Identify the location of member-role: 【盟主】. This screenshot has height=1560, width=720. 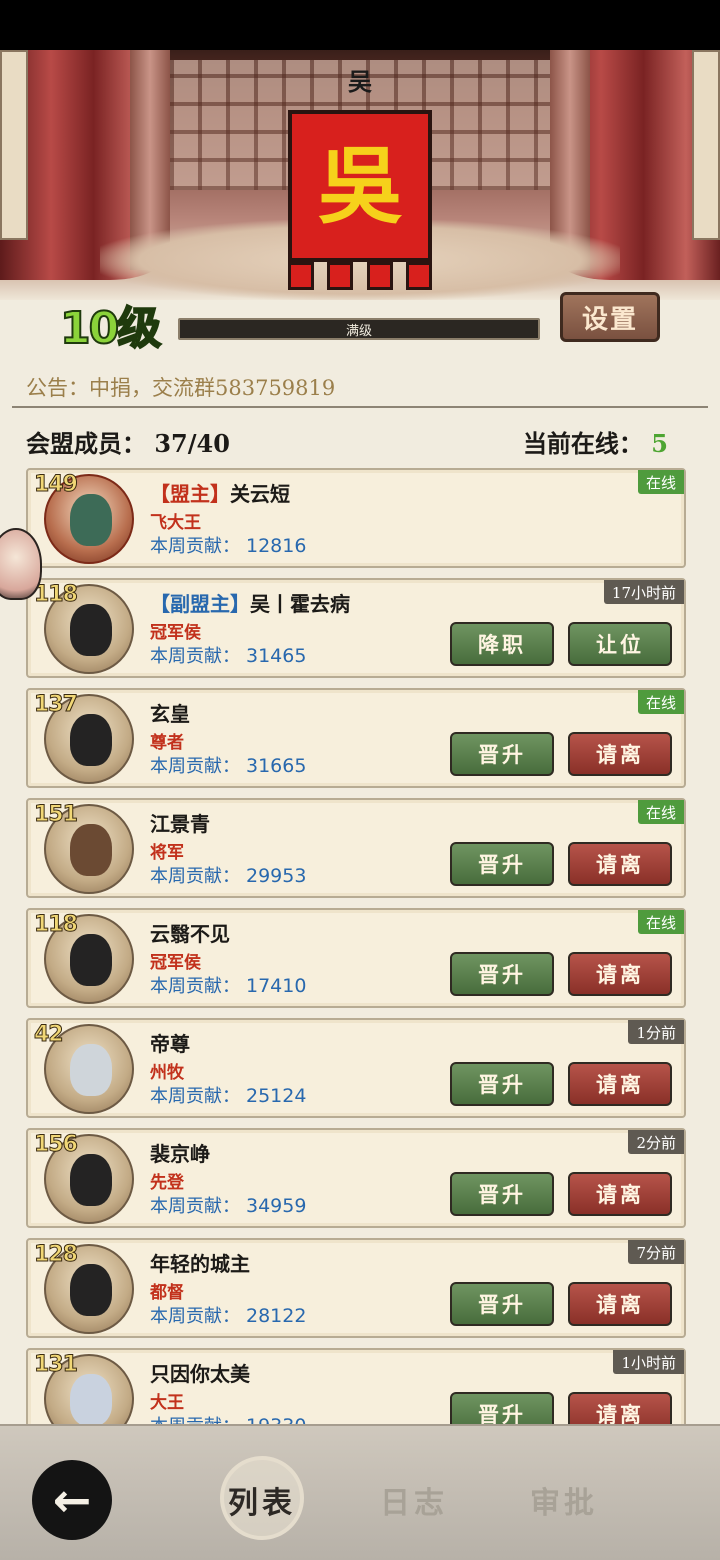
(190, 494).